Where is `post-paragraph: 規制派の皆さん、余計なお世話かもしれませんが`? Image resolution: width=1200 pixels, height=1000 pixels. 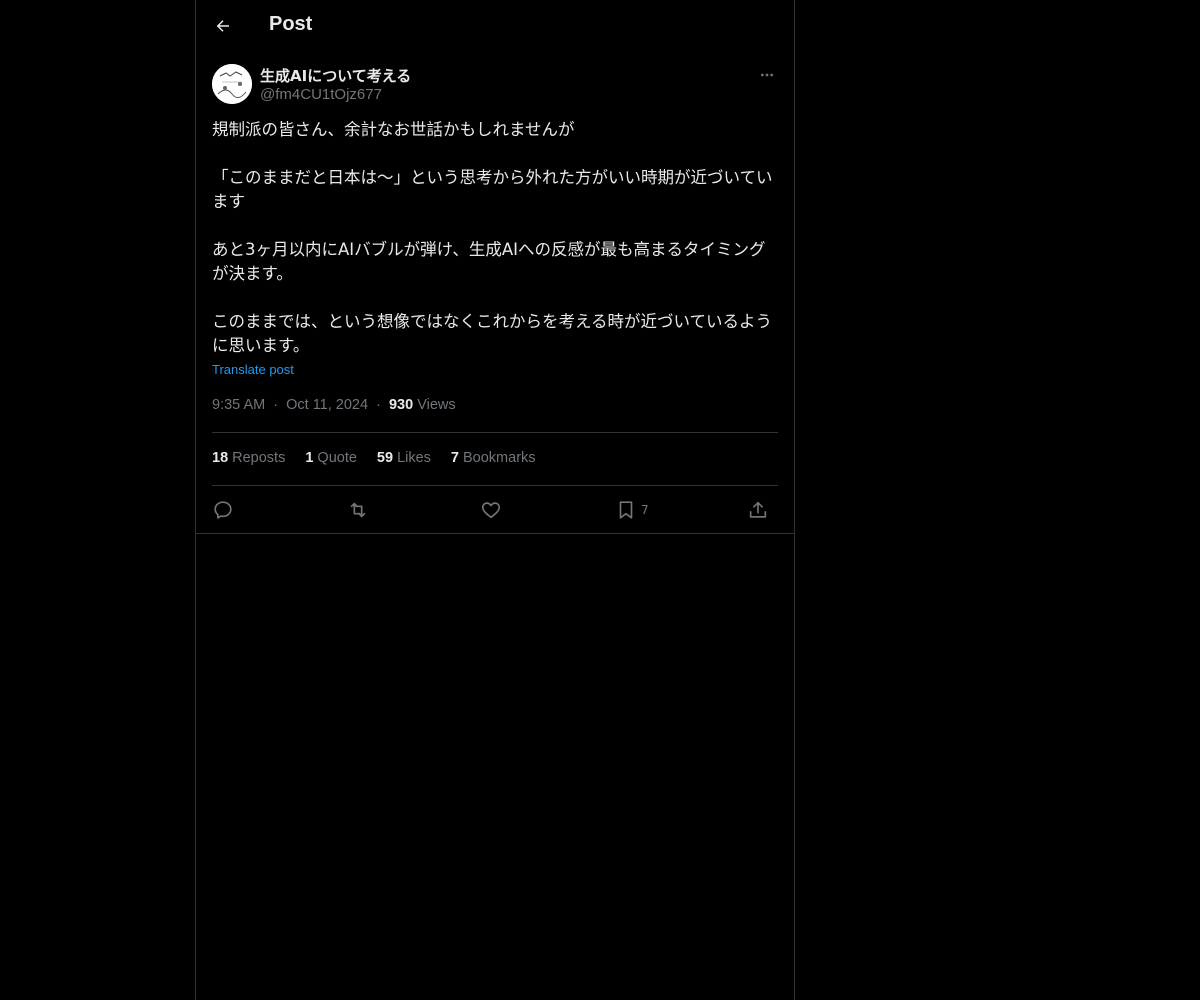
post-paragraph: 規制派の皆さん、余計なお世話かもしれませんが is located at coordinates (393, 129).